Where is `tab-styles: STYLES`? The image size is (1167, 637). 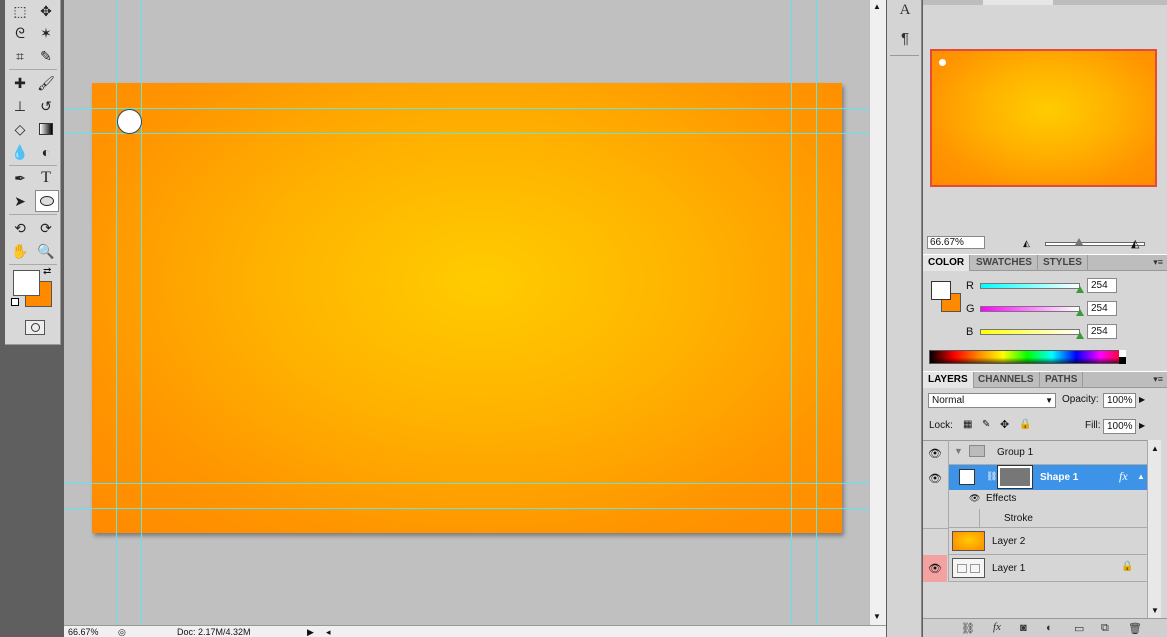 tab-styles: STYLES is located at coordinates (1063, 263).